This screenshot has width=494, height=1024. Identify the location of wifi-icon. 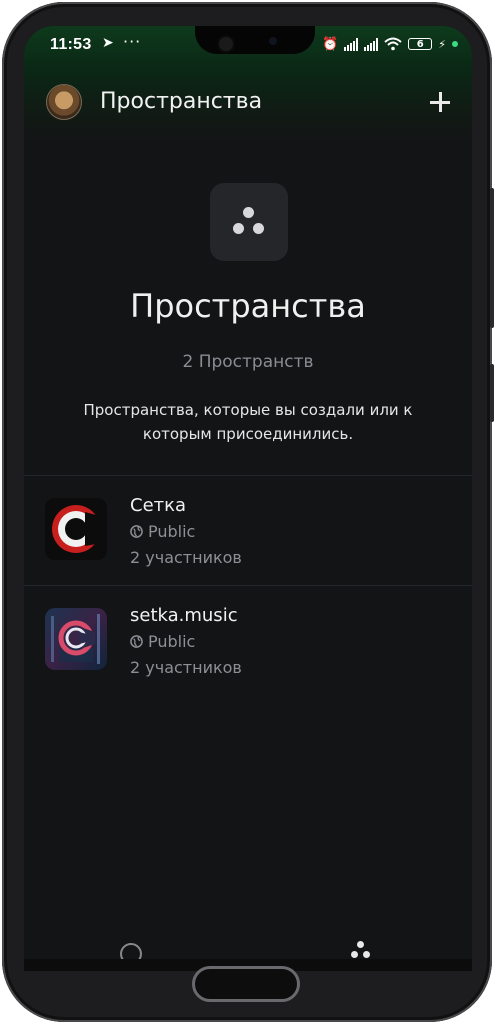
(393, 44).